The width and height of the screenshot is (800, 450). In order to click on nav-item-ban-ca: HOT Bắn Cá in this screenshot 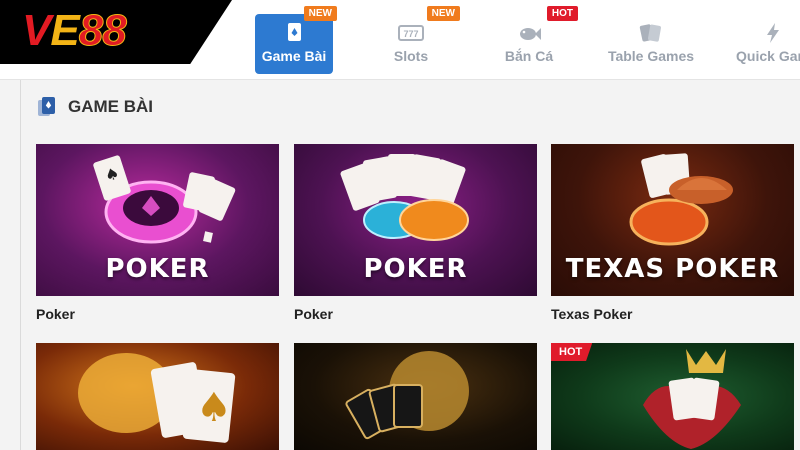, I will do `click(531, 40)`.